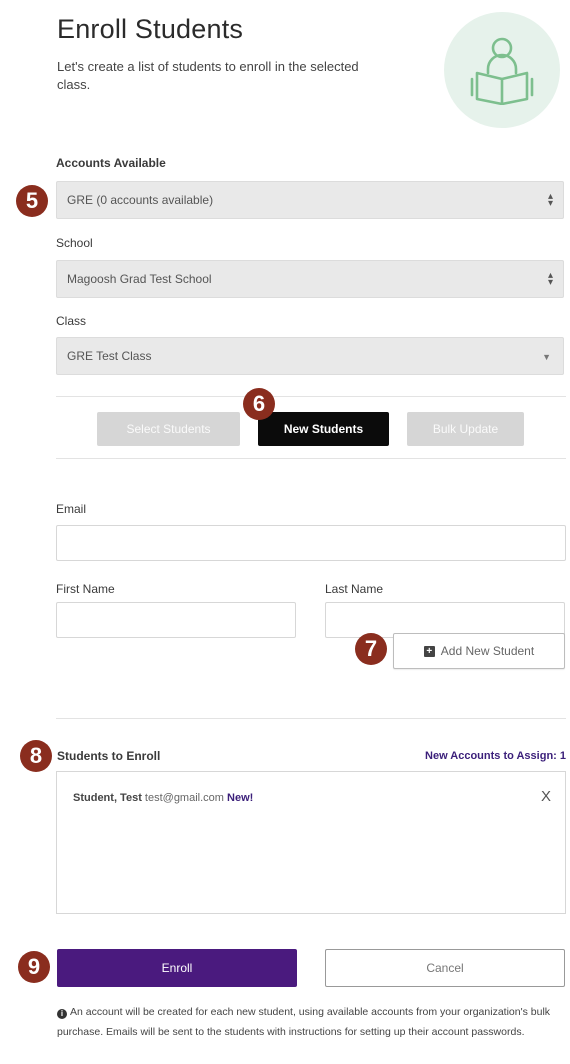 The height and width of the screenshot is (1064, 570). Describe the element at coordinates (32, 201) in the screenshot. I see `callout-badge-5: 5` at that location.